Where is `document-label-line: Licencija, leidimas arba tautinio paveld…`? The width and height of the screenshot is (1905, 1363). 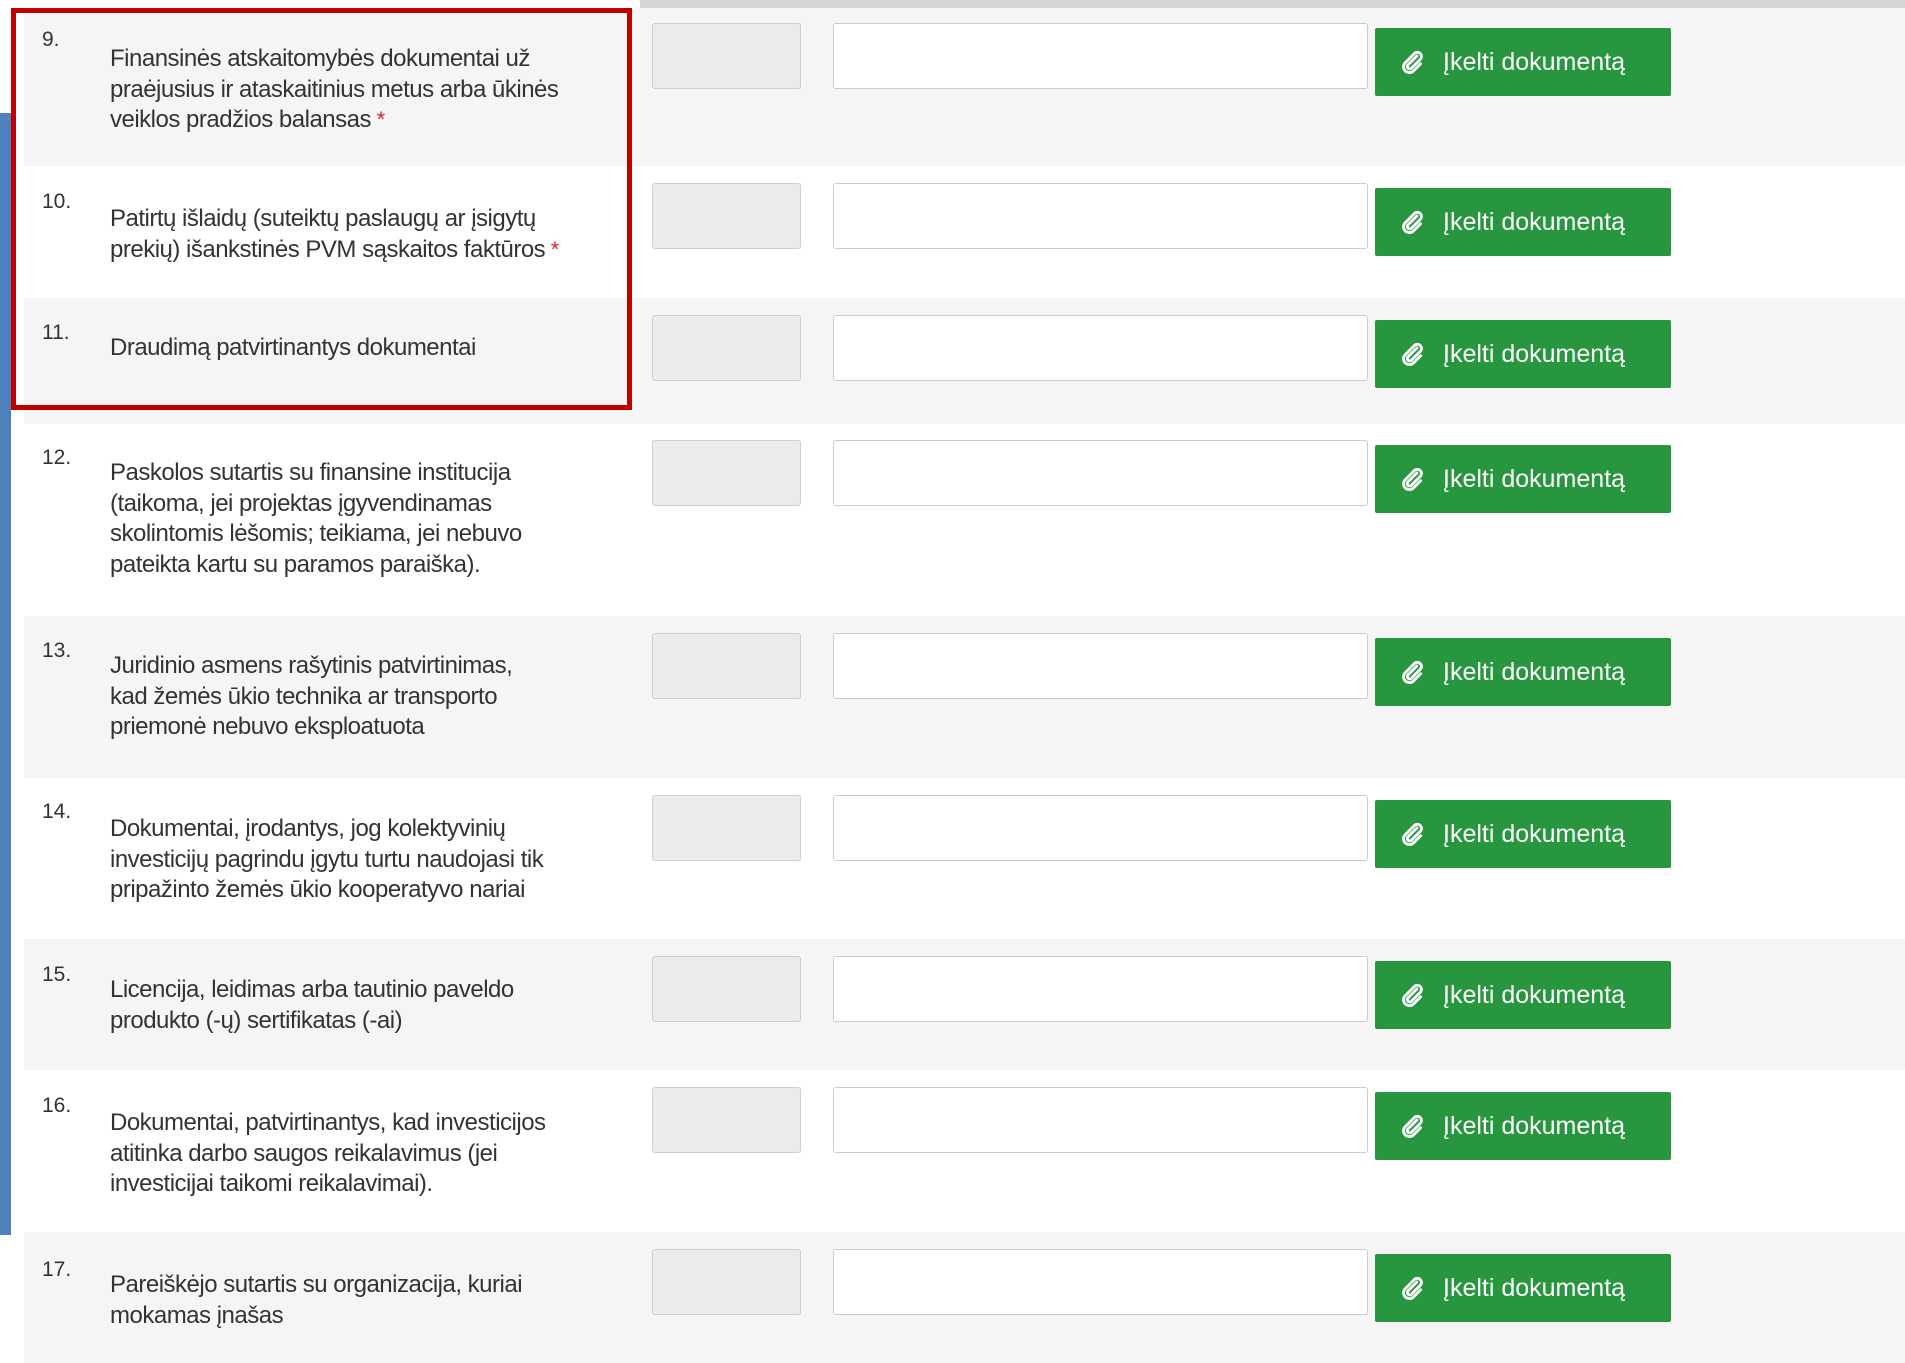 document-label-line: Licencija, leidimas arba tautinio paveld… is located at coordinates (312, 989).